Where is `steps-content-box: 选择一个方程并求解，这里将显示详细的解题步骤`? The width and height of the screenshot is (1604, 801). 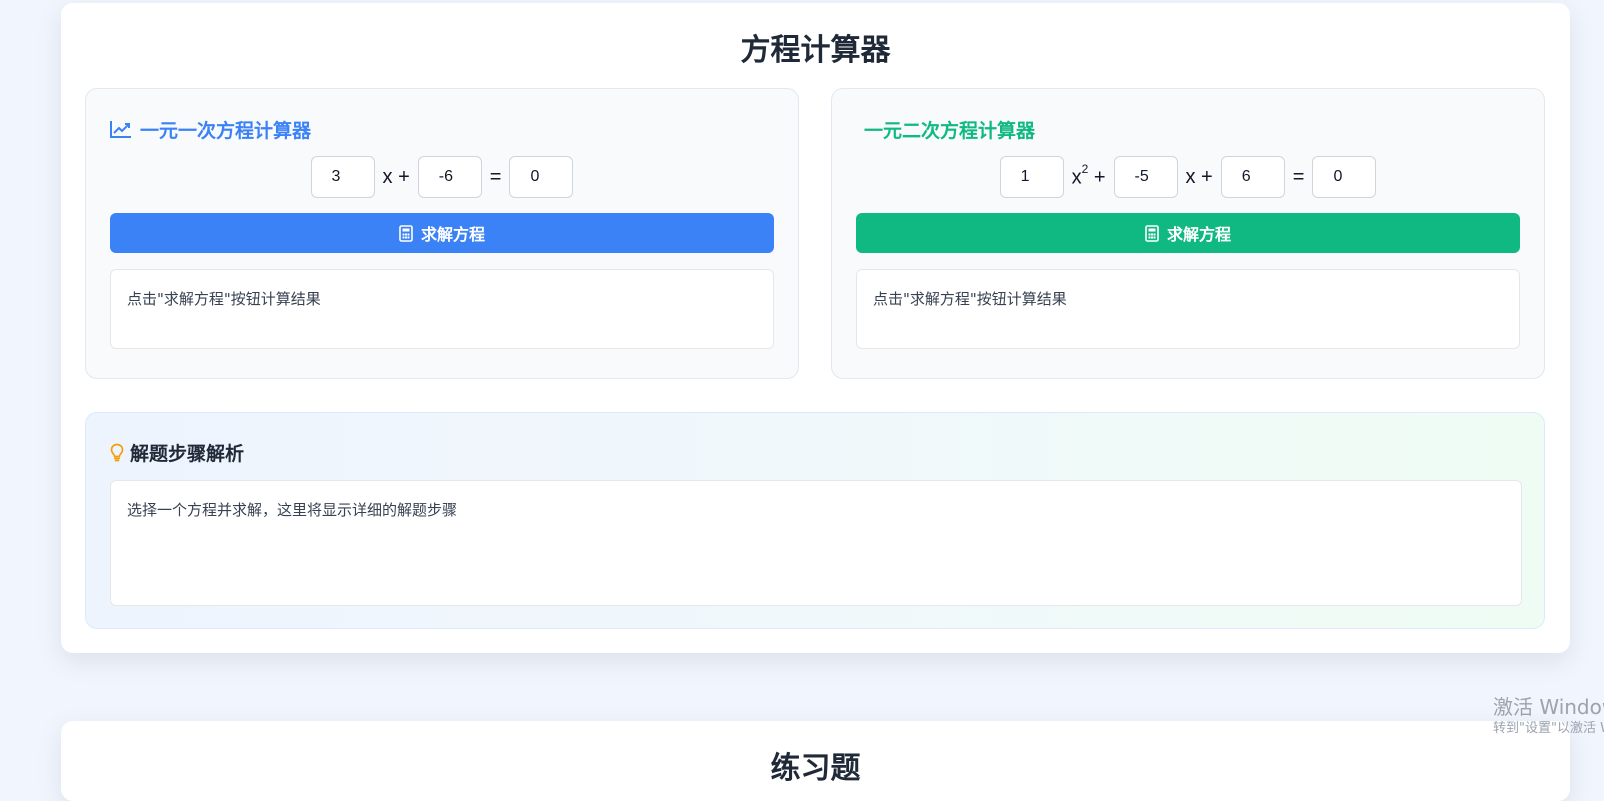 steps-content-box: 选择一个方程并求解，这里将显示详细的解题步骤 is located at coordinates (816, 543).